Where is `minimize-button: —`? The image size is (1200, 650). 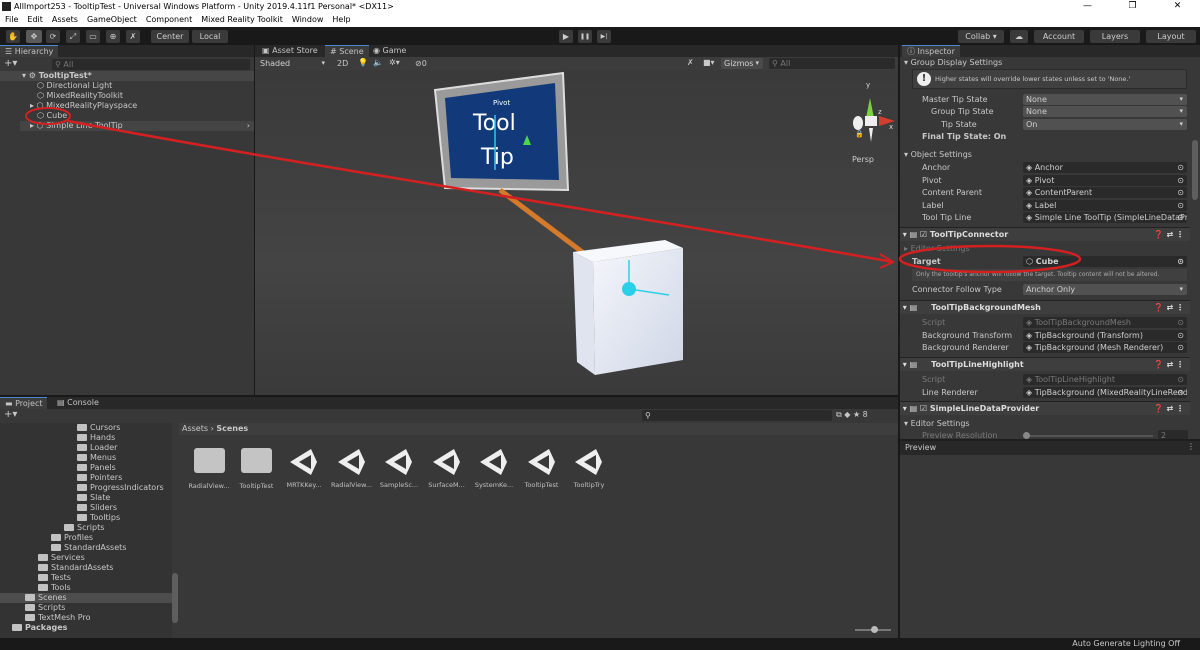 minimize-button: — is located at coordinates (1087, 6).